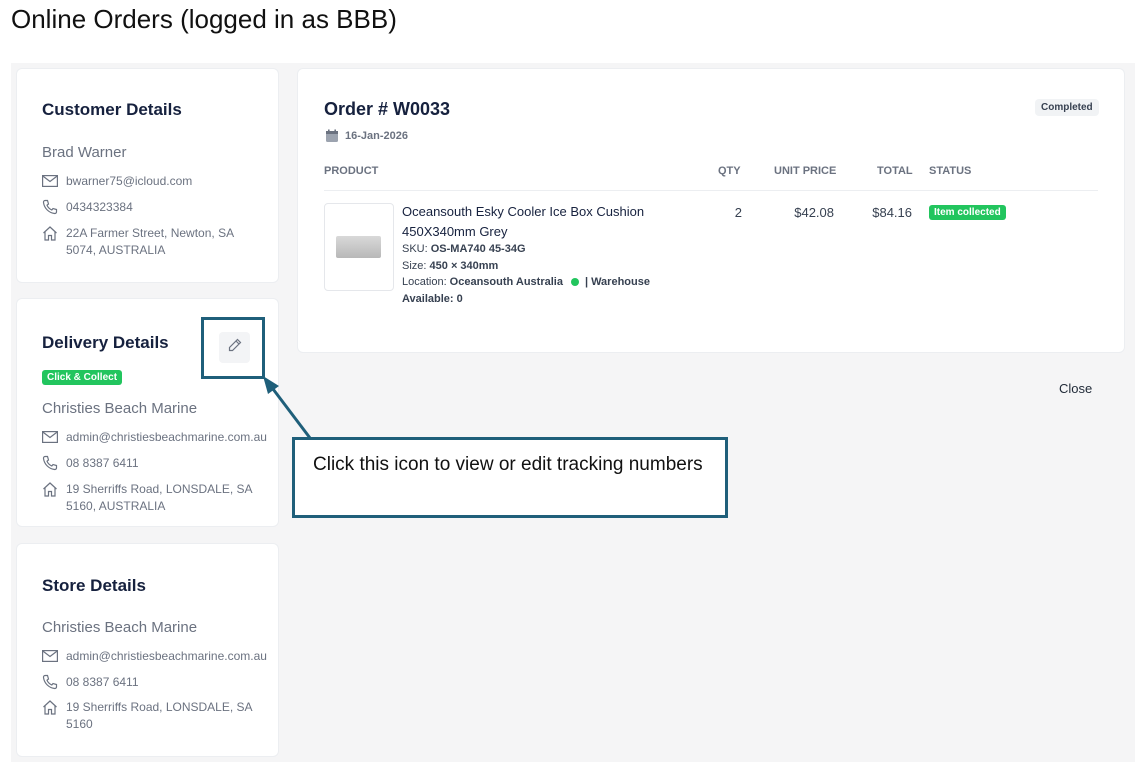 This screenshot has width=1148, height=766. What do you see at coordinates (287, 407) in the screenshot?
I see `callout-arrow` at bounding box center [287, 407].